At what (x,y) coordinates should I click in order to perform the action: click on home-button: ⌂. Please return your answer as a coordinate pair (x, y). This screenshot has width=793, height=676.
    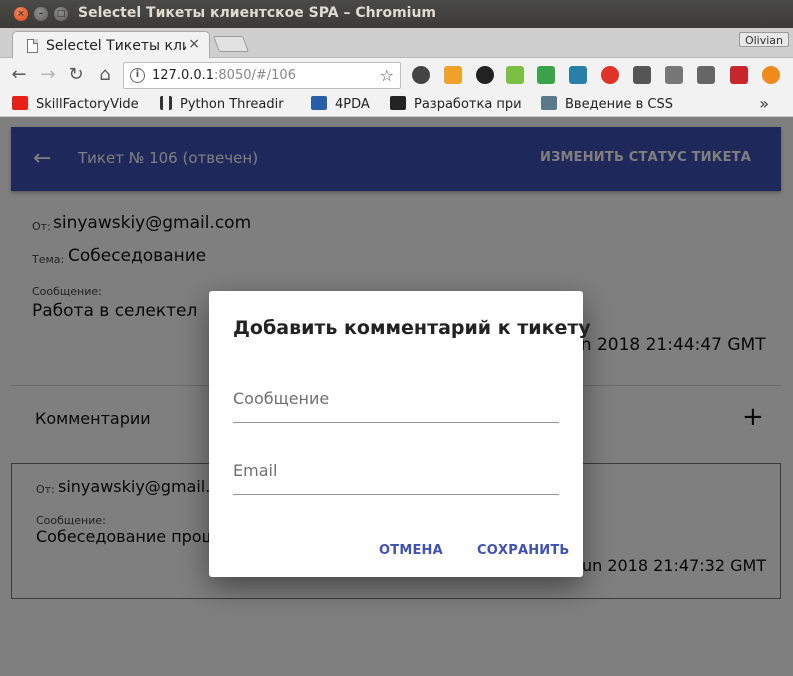
    Looking at the image, I should click on (105, 75).